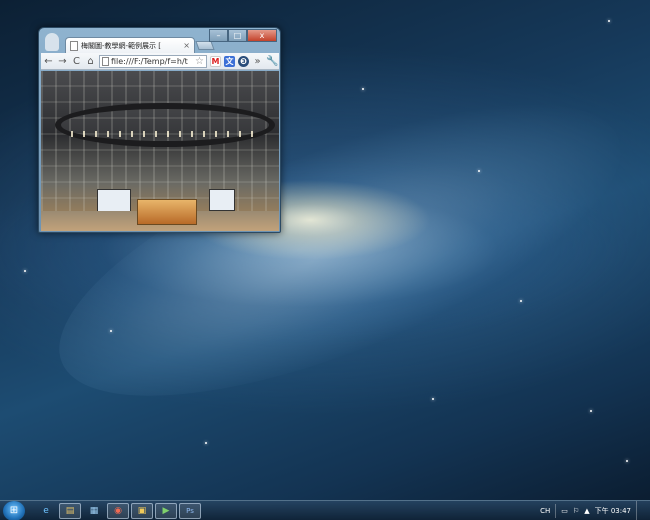  Describe the element at coordinates (121, 45) in the screenshot. I see `tab-title: 梅閣圖-教學網-範例展示 [` at that location.